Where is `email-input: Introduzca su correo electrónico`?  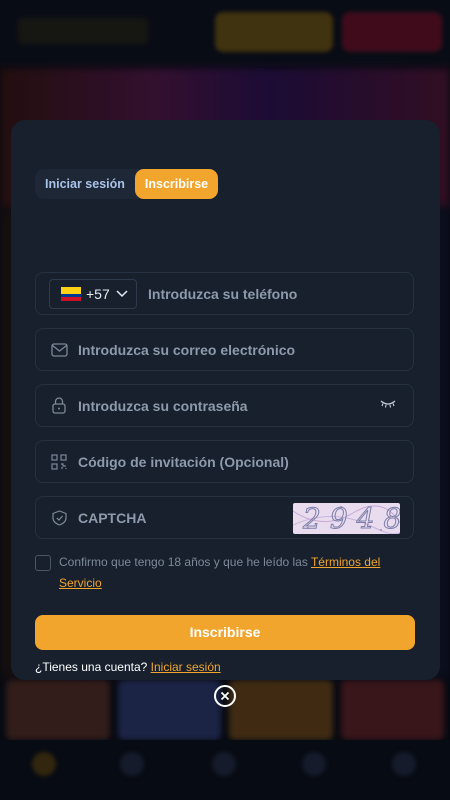 email-input: Introduzca su correo electrónico is located at coordinates (186, 350).